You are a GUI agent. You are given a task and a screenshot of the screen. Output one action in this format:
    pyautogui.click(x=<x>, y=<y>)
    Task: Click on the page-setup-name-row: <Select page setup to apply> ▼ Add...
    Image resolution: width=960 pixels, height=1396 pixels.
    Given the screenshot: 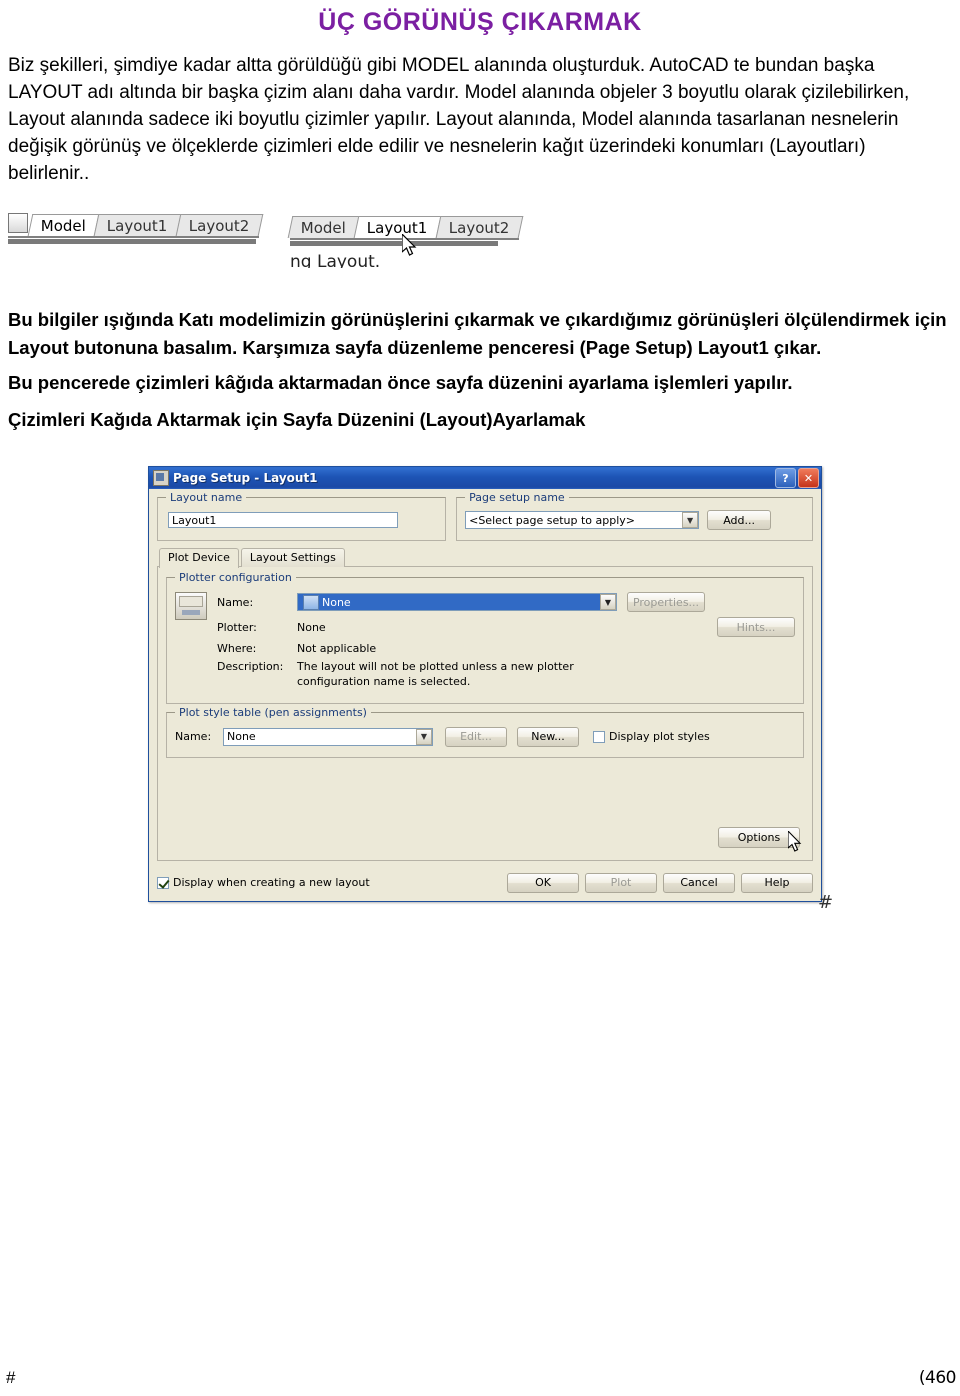 What is the action you would take?
    pyautogui.click(x=634, y=520)
    